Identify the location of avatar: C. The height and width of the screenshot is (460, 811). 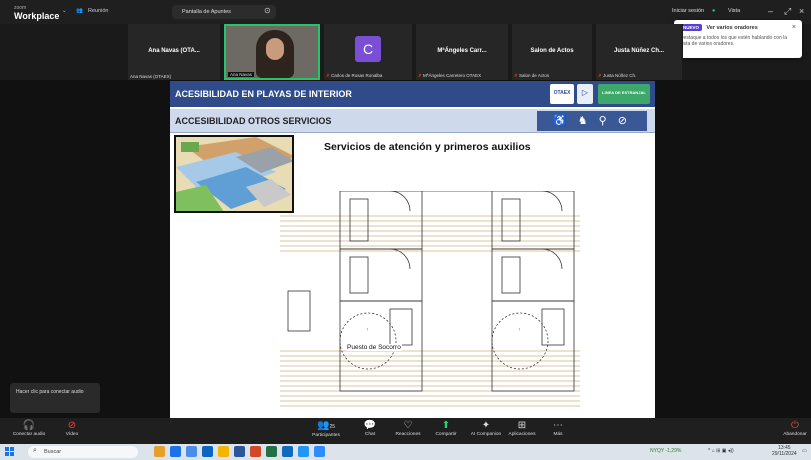
(368, 49).